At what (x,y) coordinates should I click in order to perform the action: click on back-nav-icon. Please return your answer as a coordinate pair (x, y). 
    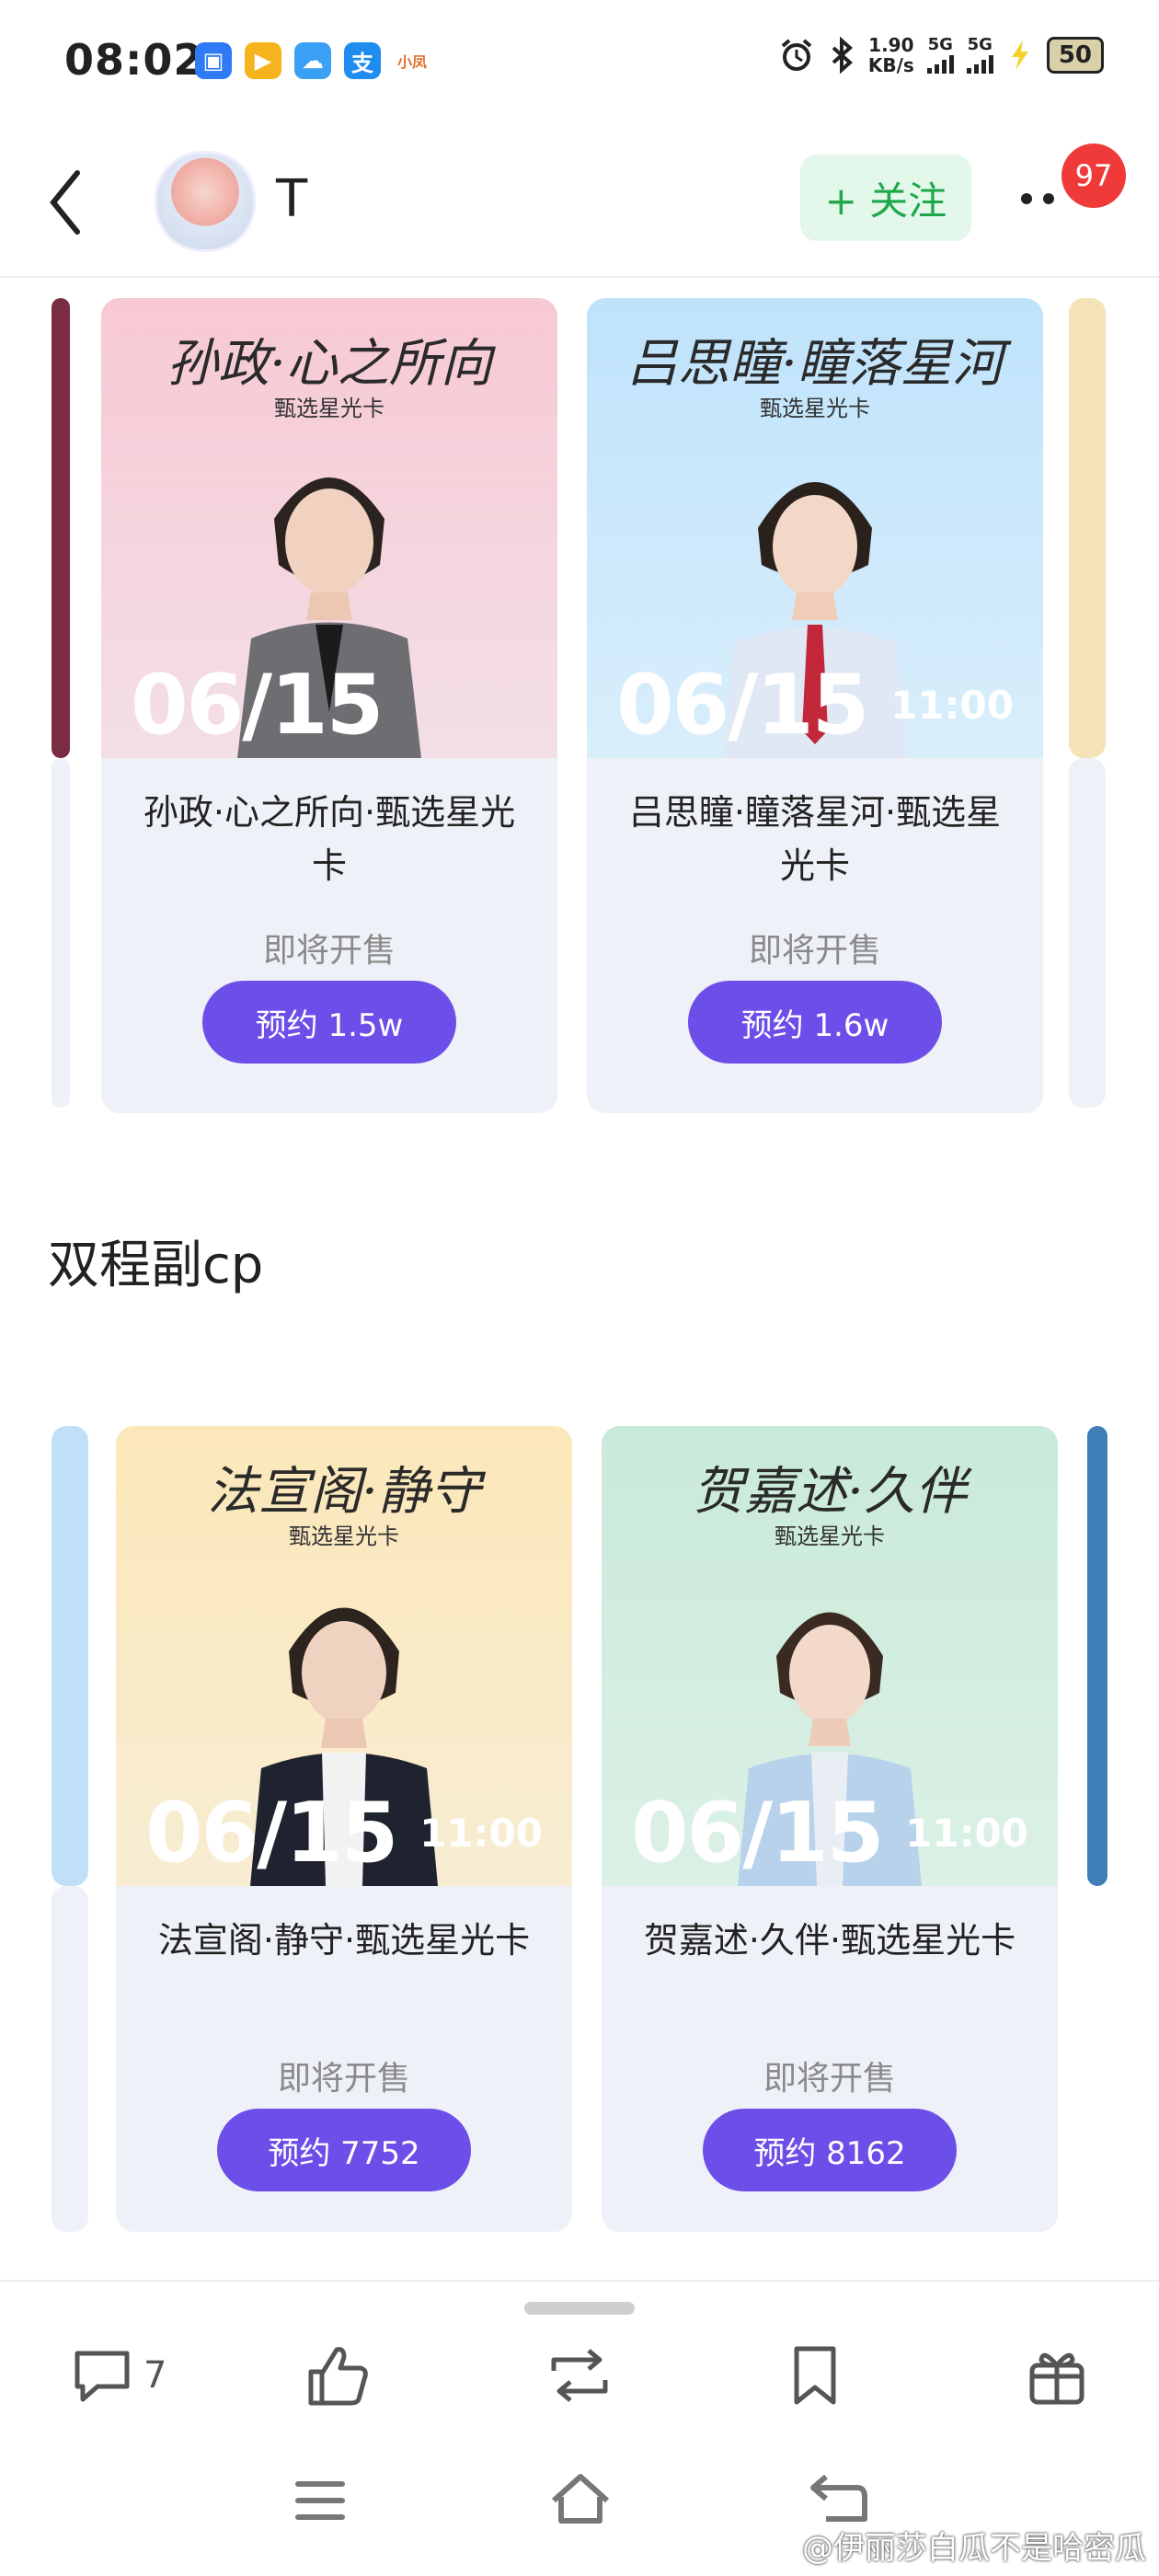
    Looking at the image, I should click on (838, 2498).